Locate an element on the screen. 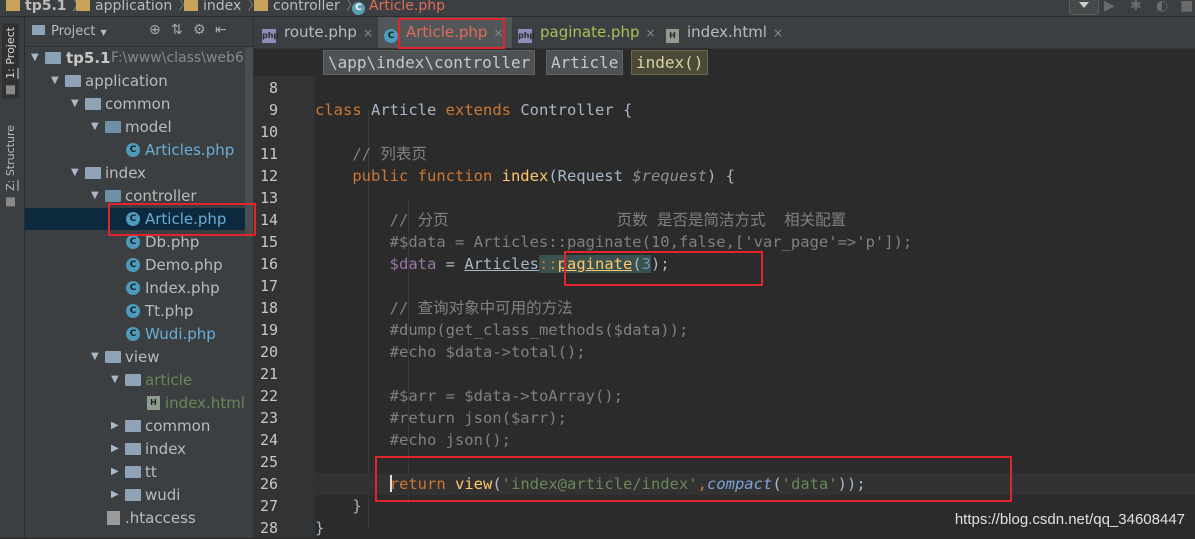  watermark: https://blog.csdn.net/qq_34608447 is located at coordinates (1069, 519).